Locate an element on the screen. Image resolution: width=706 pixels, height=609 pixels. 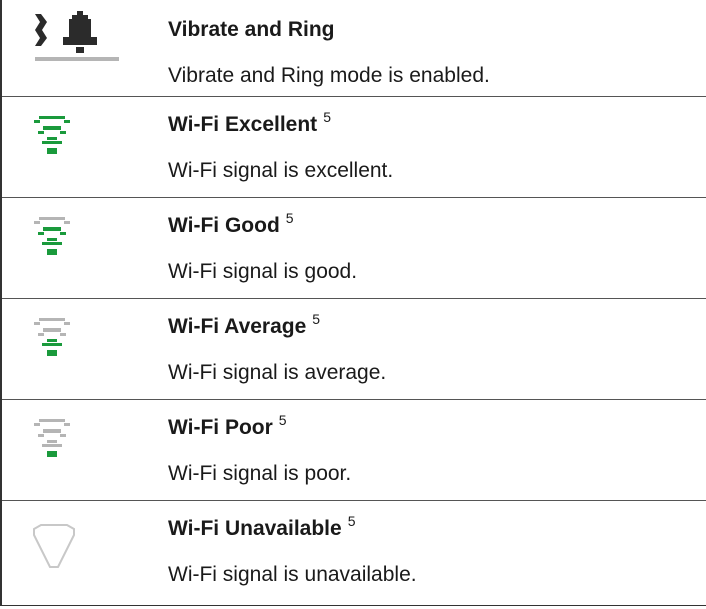
row-description: Wi-Fi signal is excellent. is located at coordinates (281, 170).